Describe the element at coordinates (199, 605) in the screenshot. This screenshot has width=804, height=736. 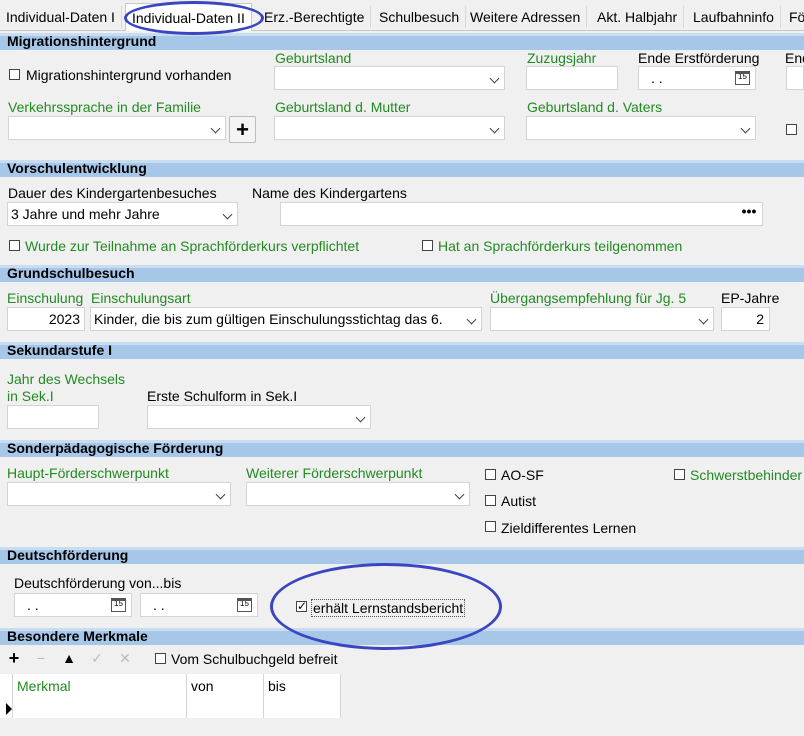
I see `deutschfoerderung-bis-date: . . 15` at that location.